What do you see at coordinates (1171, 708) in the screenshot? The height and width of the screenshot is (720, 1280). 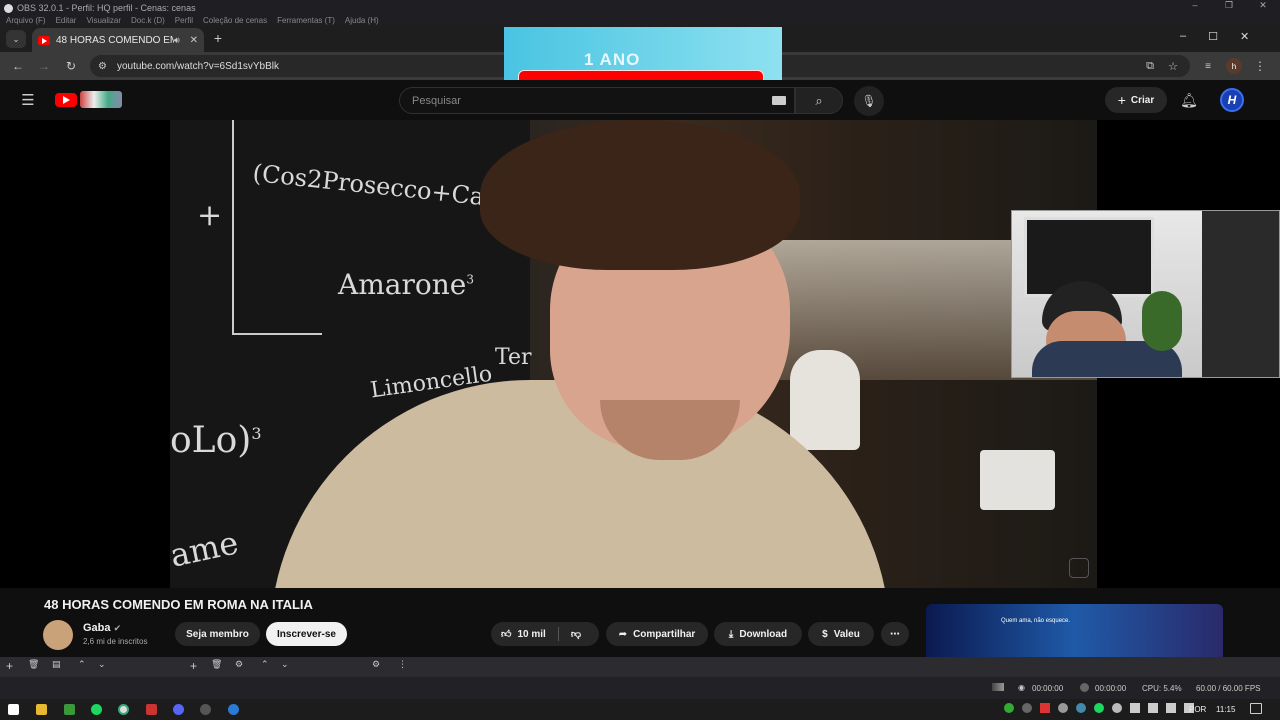 I see `wifi-icon` at bounding box center [1171, 708].